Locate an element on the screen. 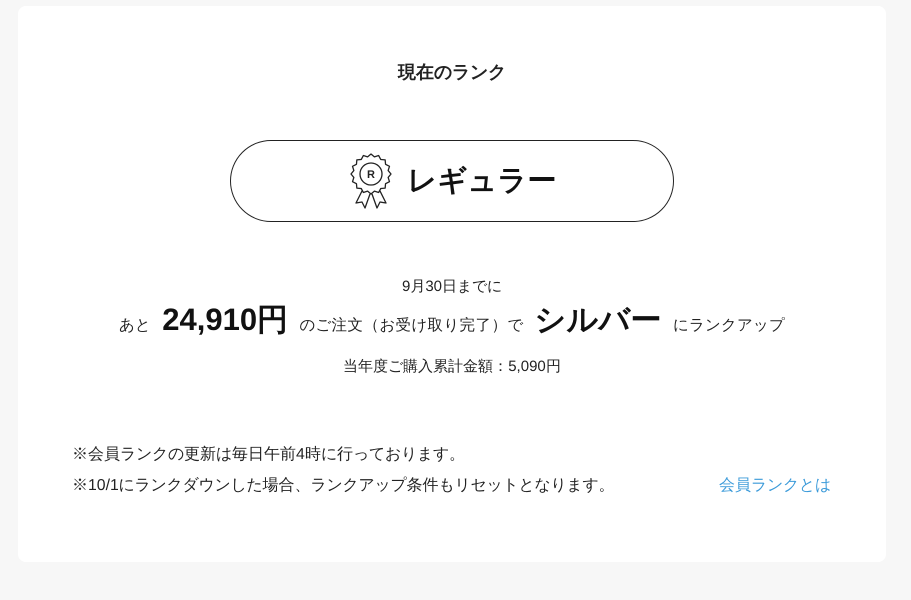 The image size is (911, 600). rank-up-message: あと 24,910円 のご注文（お受け取り完了）で シルバー にランクアップ is located at coordinates (452, 320).